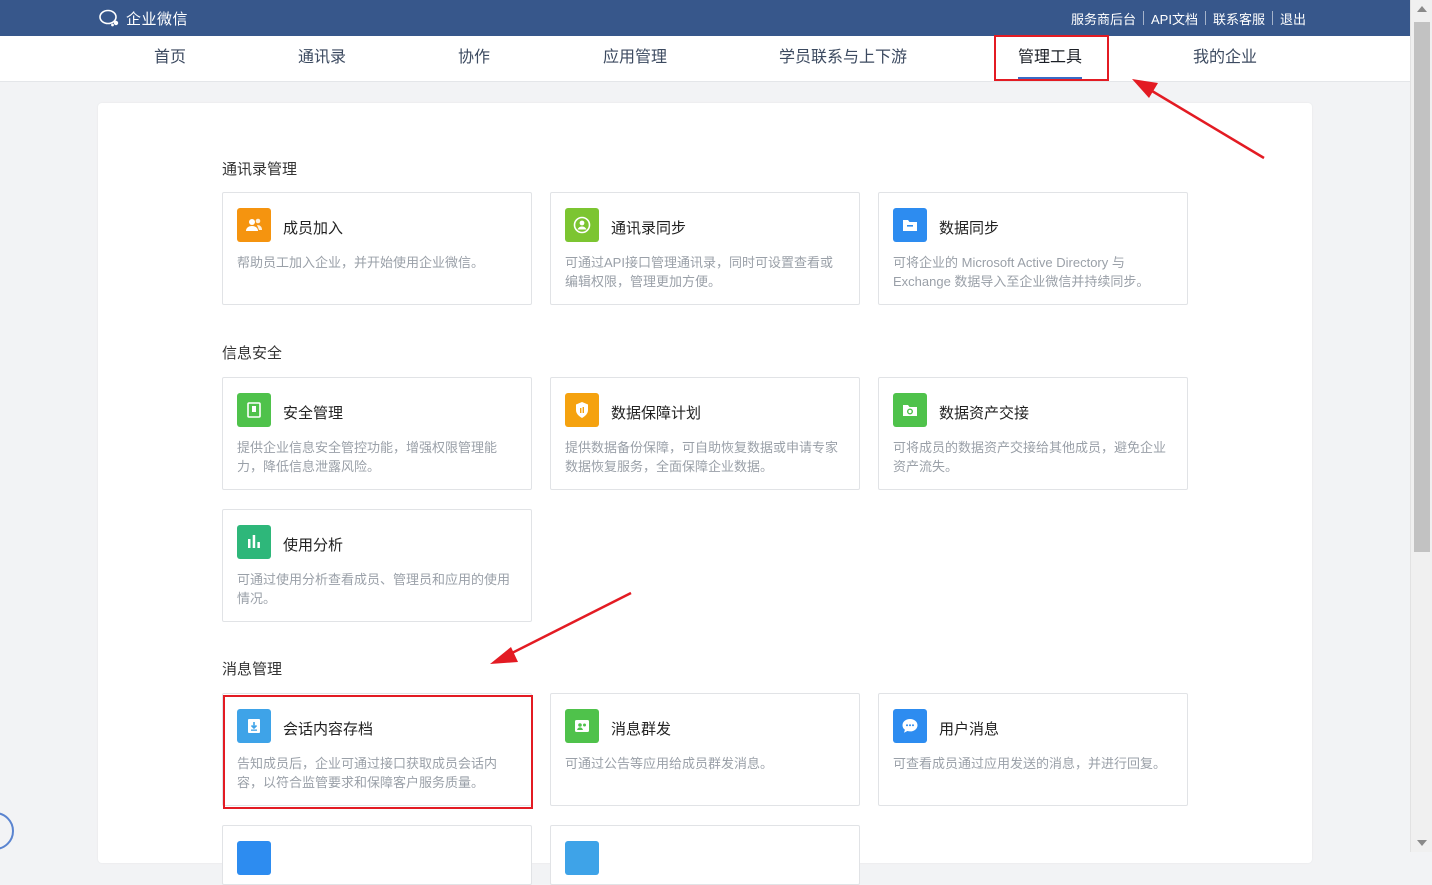 This screenshot has width=1432, height=885. Describe the element at coordinates (1293, 18) in the screenshot. I see `logout-link: 退出` at that location.